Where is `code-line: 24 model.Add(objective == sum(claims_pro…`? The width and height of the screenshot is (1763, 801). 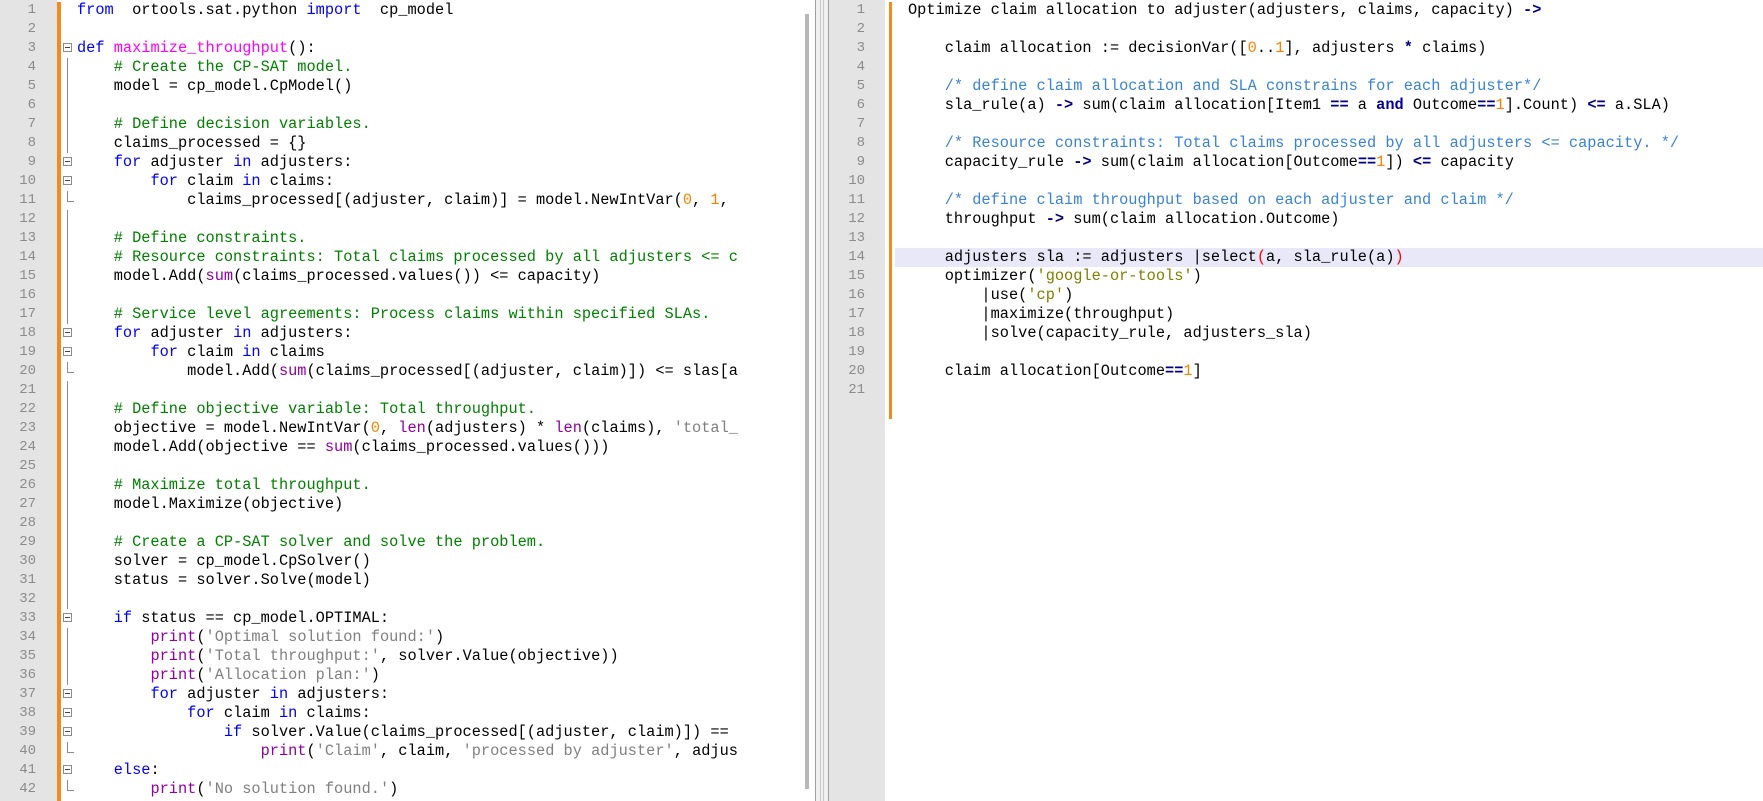
code-line: 24 model.Add(objective == sum(claims_pro… is located at coordinates (407, 447).